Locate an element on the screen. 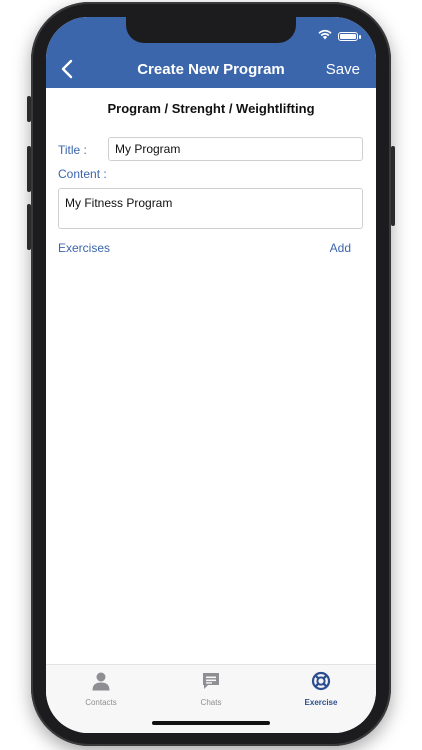  content-textarea: My Fitness Program is located at coordinates (210, 208).